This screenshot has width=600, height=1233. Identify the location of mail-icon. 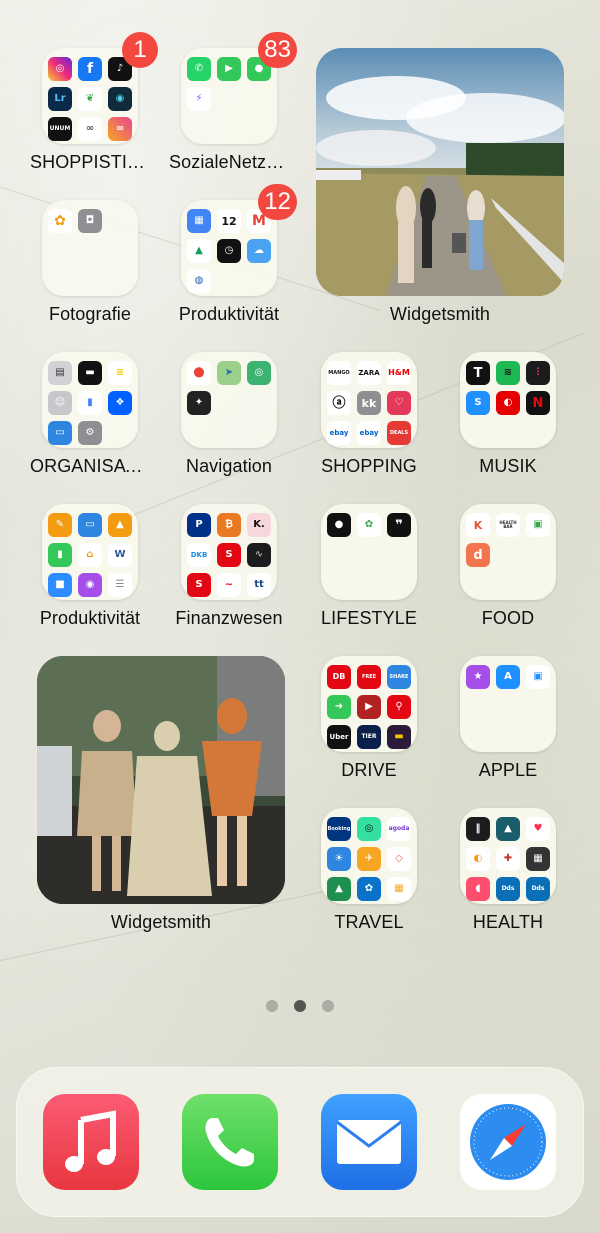
(369, 1142).